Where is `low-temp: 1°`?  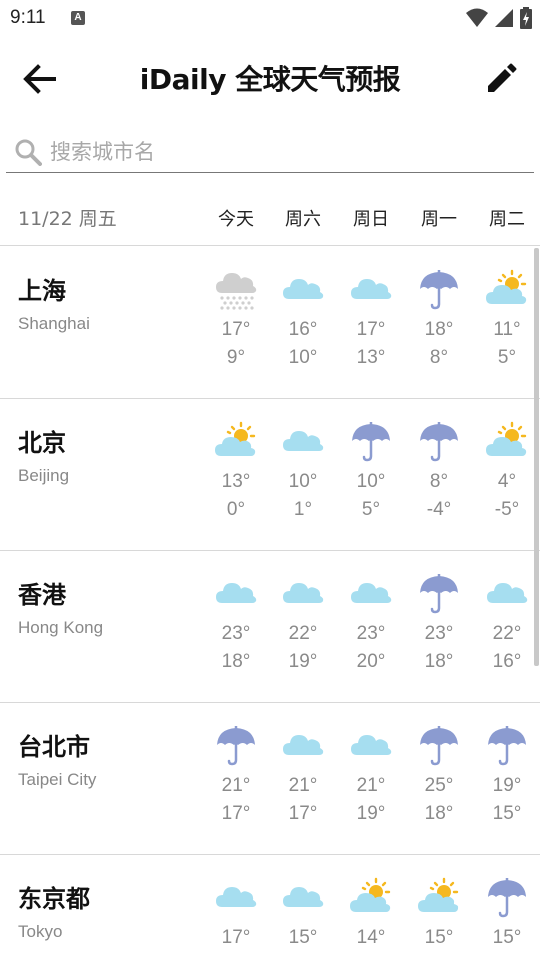 low-temp: 1° is located at coordinates (303, 509).